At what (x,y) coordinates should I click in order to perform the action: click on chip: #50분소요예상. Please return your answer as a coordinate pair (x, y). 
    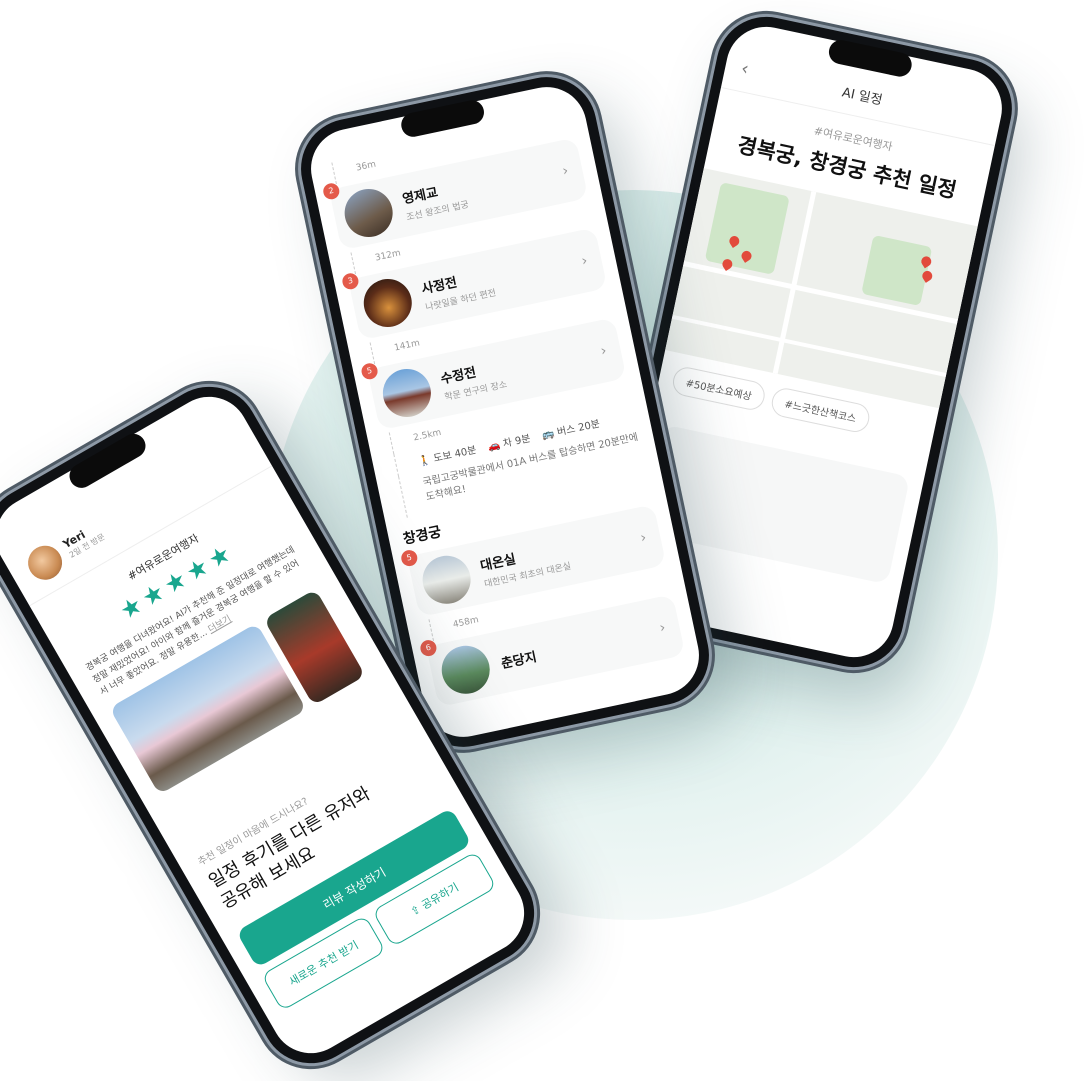
    Looking at the image, I should click on (719, 388).